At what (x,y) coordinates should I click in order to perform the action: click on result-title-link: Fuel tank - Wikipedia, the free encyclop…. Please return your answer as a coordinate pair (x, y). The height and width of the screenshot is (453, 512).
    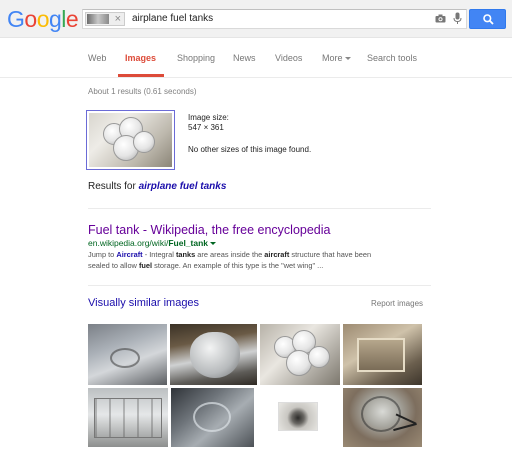
    Looking at the image, I should click on (209, 230).